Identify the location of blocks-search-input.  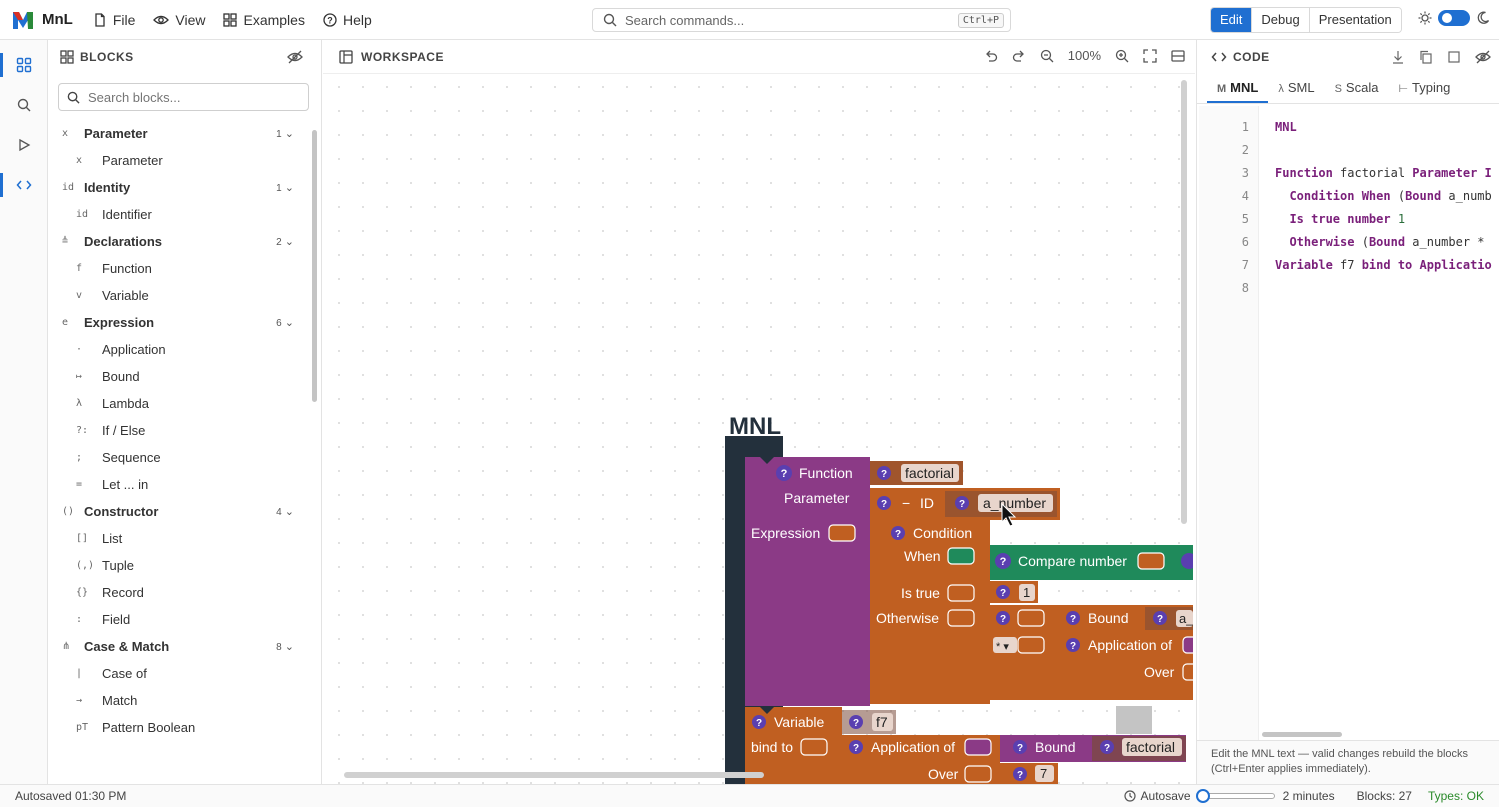
(188, 97).